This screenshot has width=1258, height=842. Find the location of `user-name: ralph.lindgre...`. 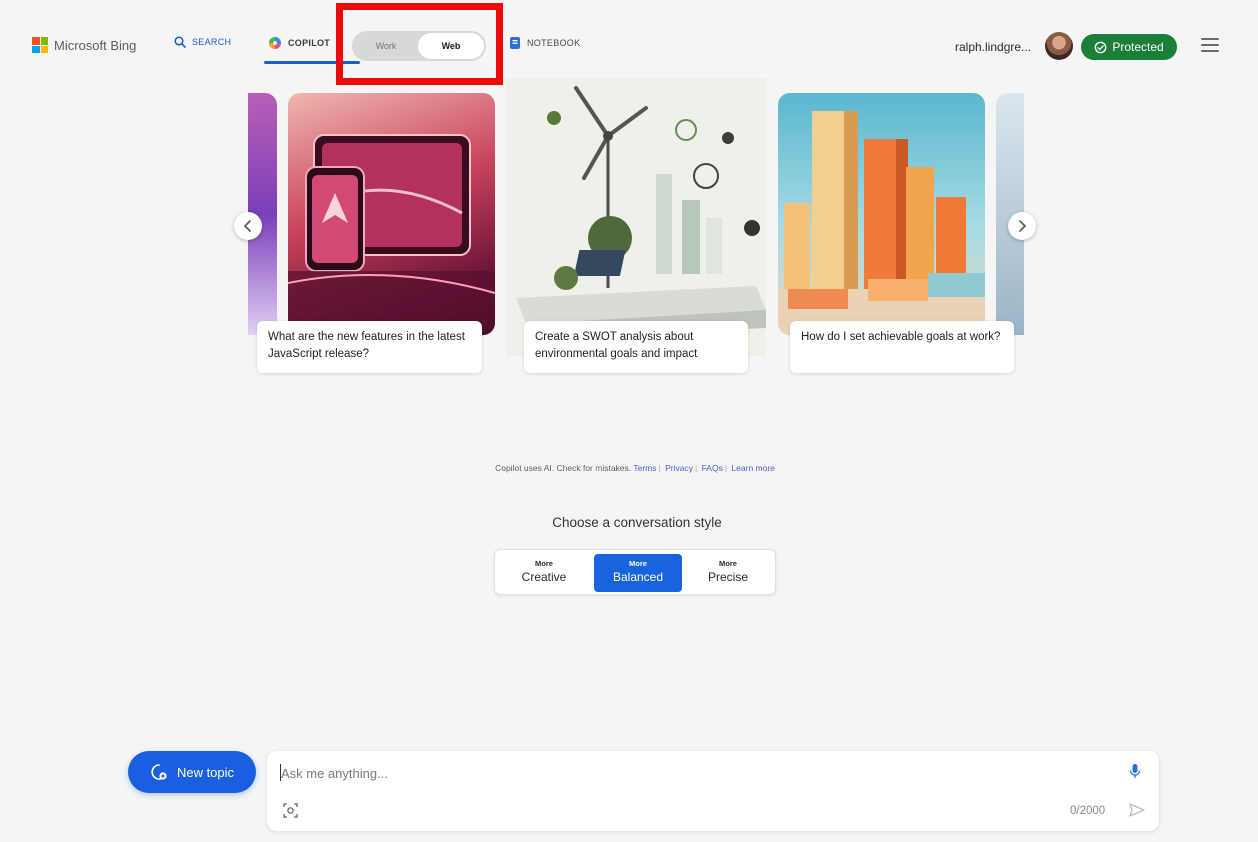

user-name: ralph.lindgre... is located at coordinates (993, 47).